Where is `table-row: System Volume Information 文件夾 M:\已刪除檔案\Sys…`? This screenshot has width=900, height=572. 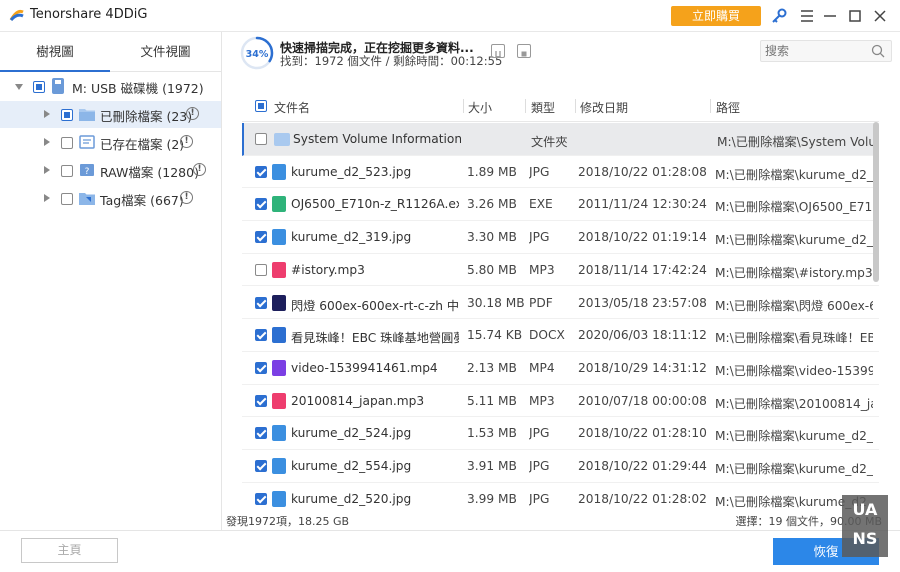 table-row: System Volume Information 文件夾 M:\已刪除檔案\Sys… is located at coordinates (560, 139).